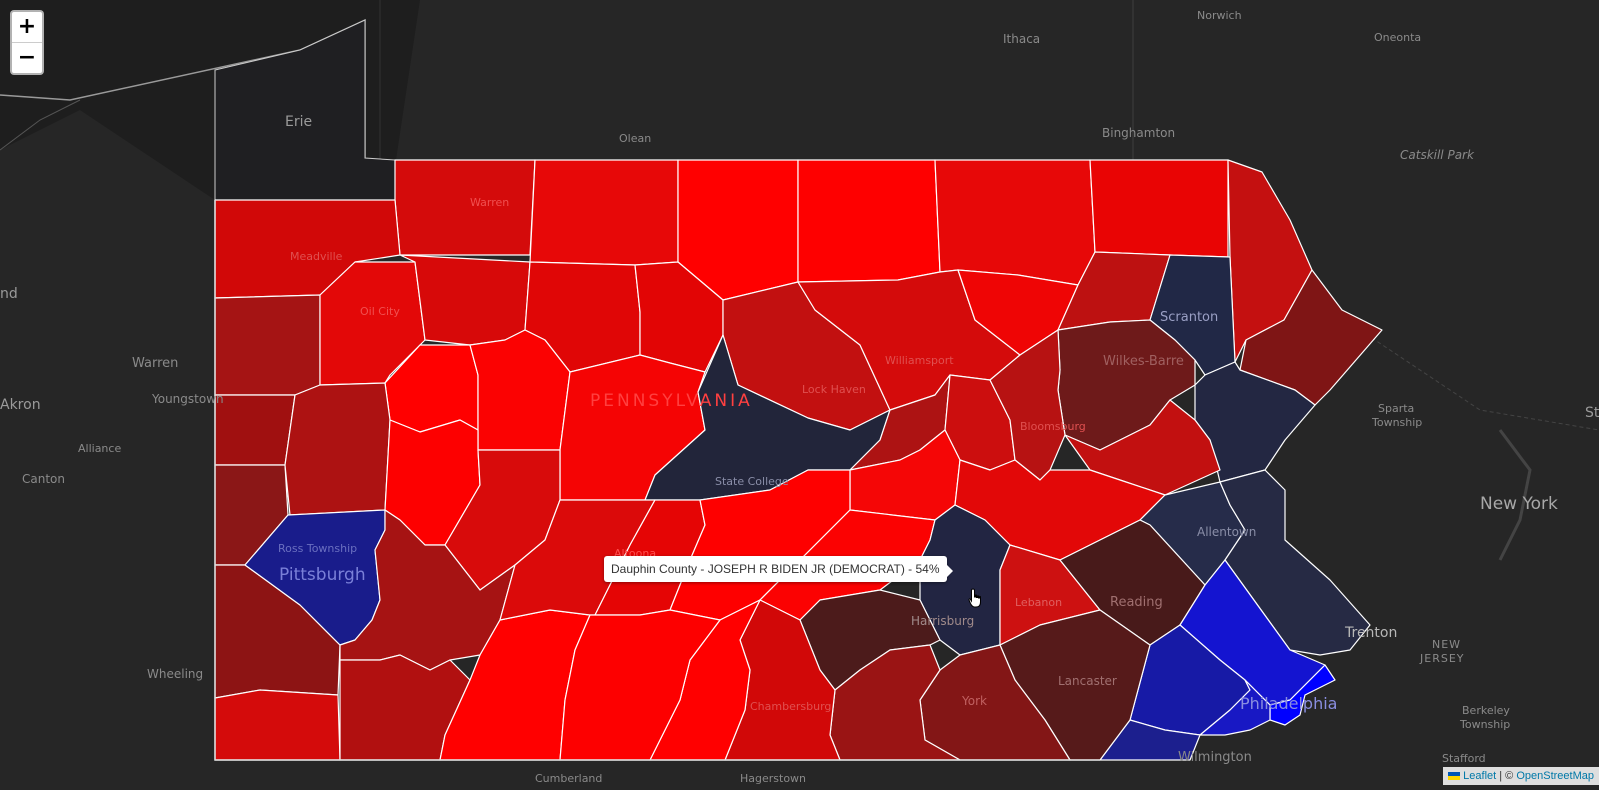 The image size is (1599, 790). Describe the element at coordinates (1139, 133) in the screenshot. I see `label-binghamton: Binghamton` at that location.